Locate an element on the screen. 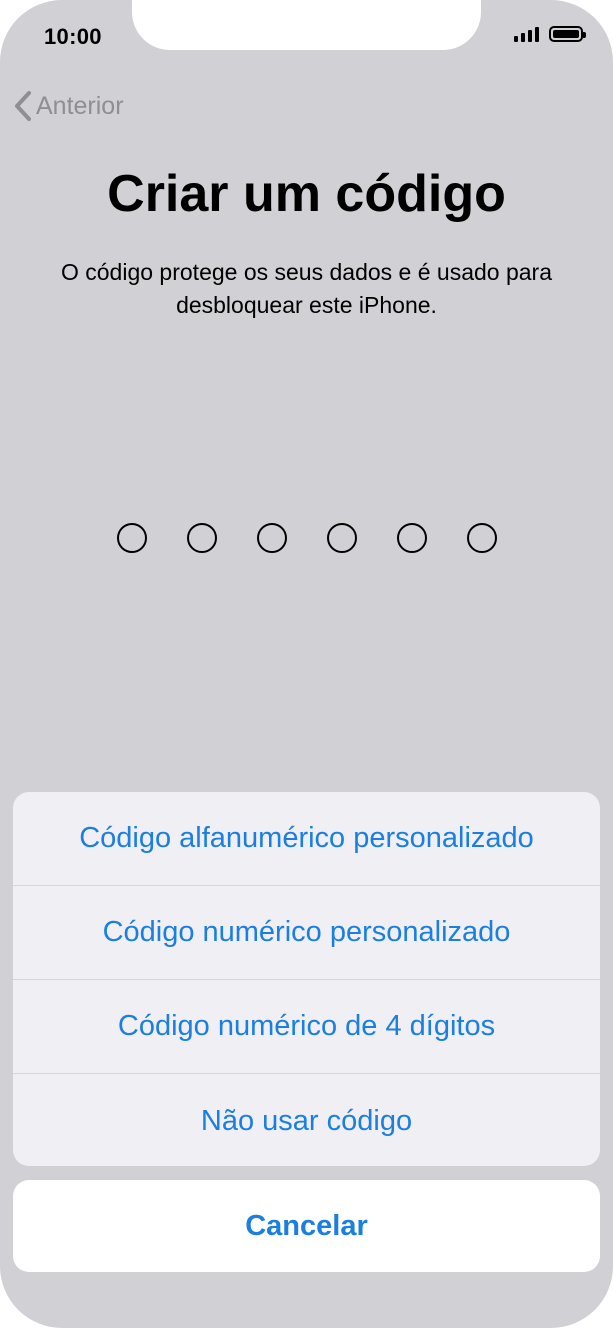 The image size is (613, 1328). status-icons is located at coordinates (550, 34).